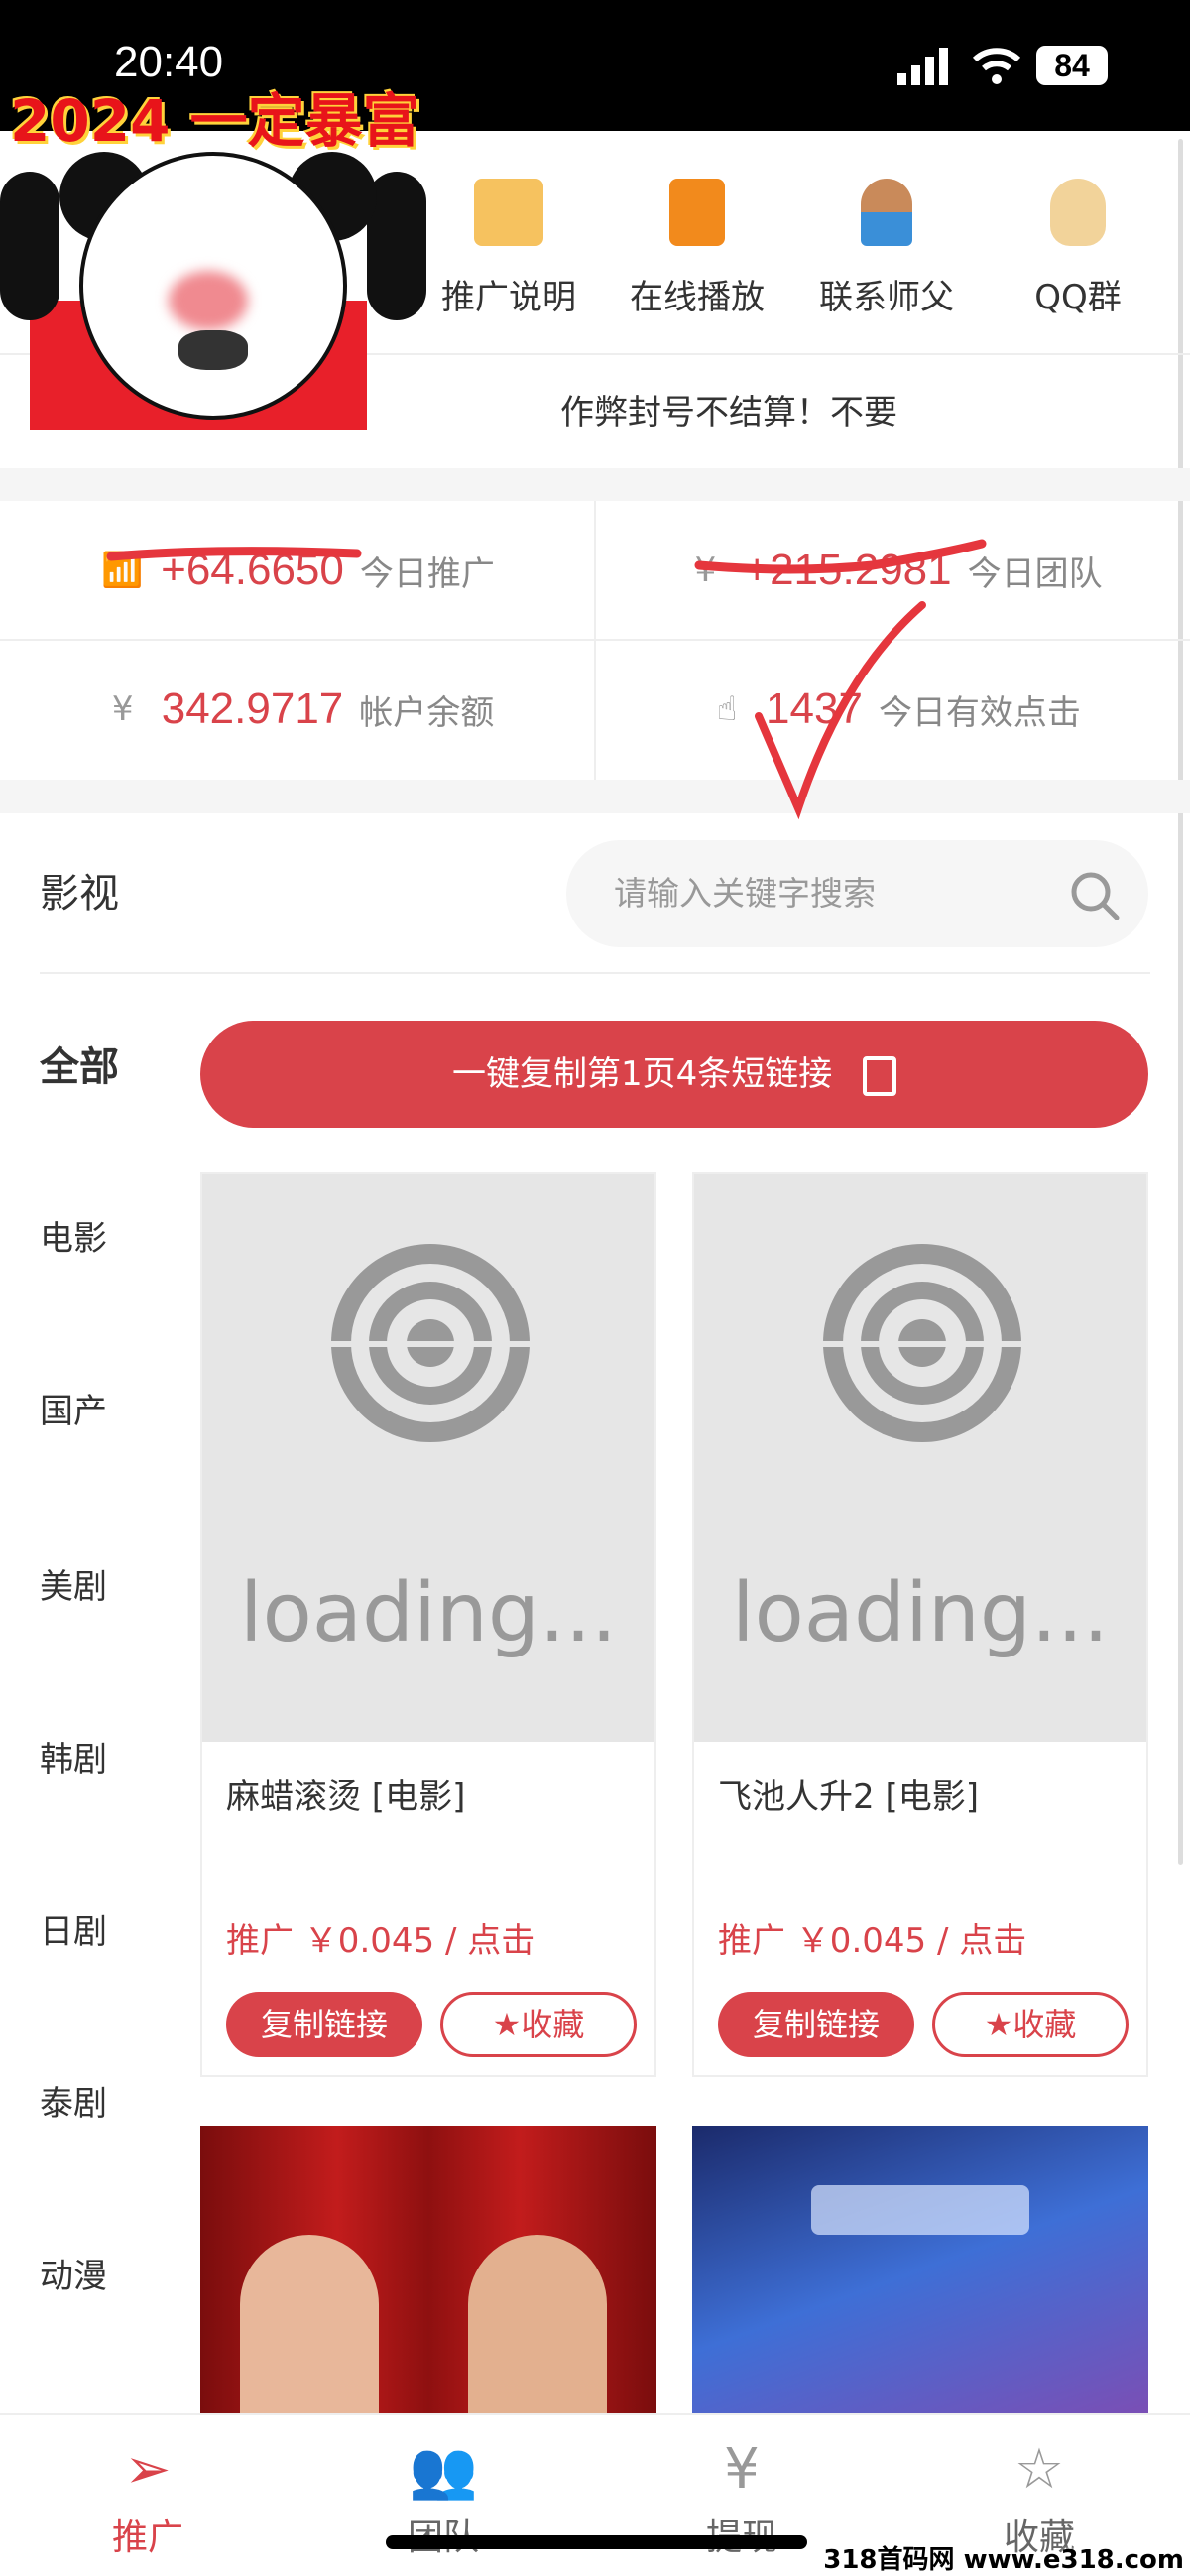 This screenshot has height=2576, width=1190. Describe the element at coordinates (886, 248) in the screenshot. I see `quick-link-contact-mentor: 联系师父` at that location.